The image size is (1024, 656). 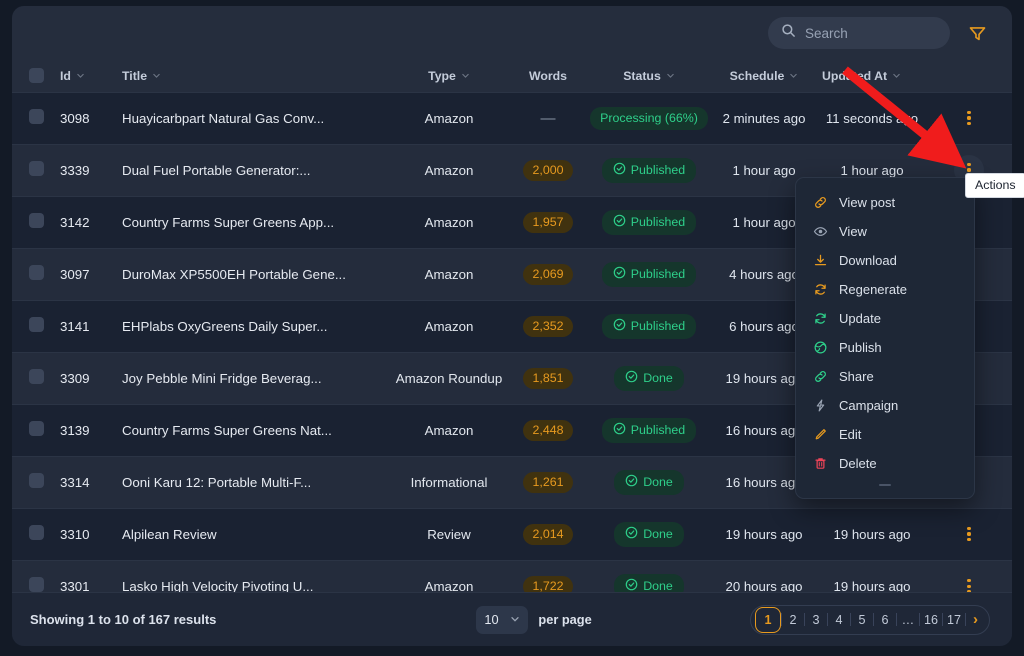 I want to click on pagination-page-16: 16, so click(x=931, y=620).